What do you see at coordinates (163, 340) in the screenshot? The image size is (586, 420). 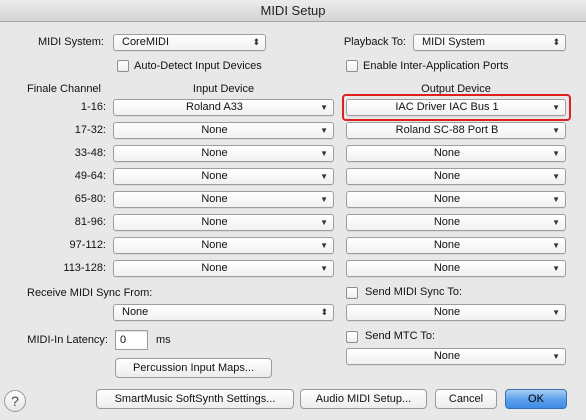 I see `latency-unit: ms` at bounding box center [163, 340].